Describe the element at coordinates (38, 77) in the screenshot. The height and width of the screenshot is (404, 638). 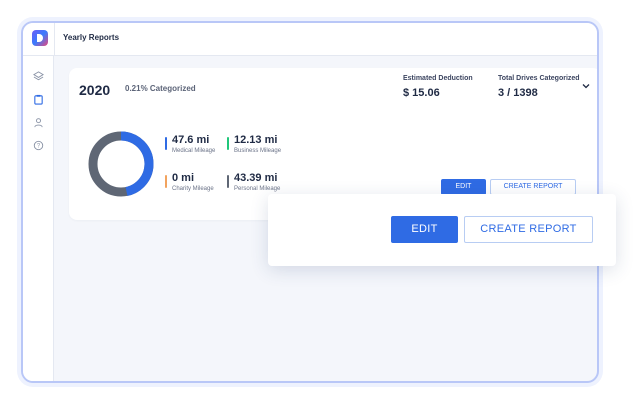
I see `layers-icon` at that location.